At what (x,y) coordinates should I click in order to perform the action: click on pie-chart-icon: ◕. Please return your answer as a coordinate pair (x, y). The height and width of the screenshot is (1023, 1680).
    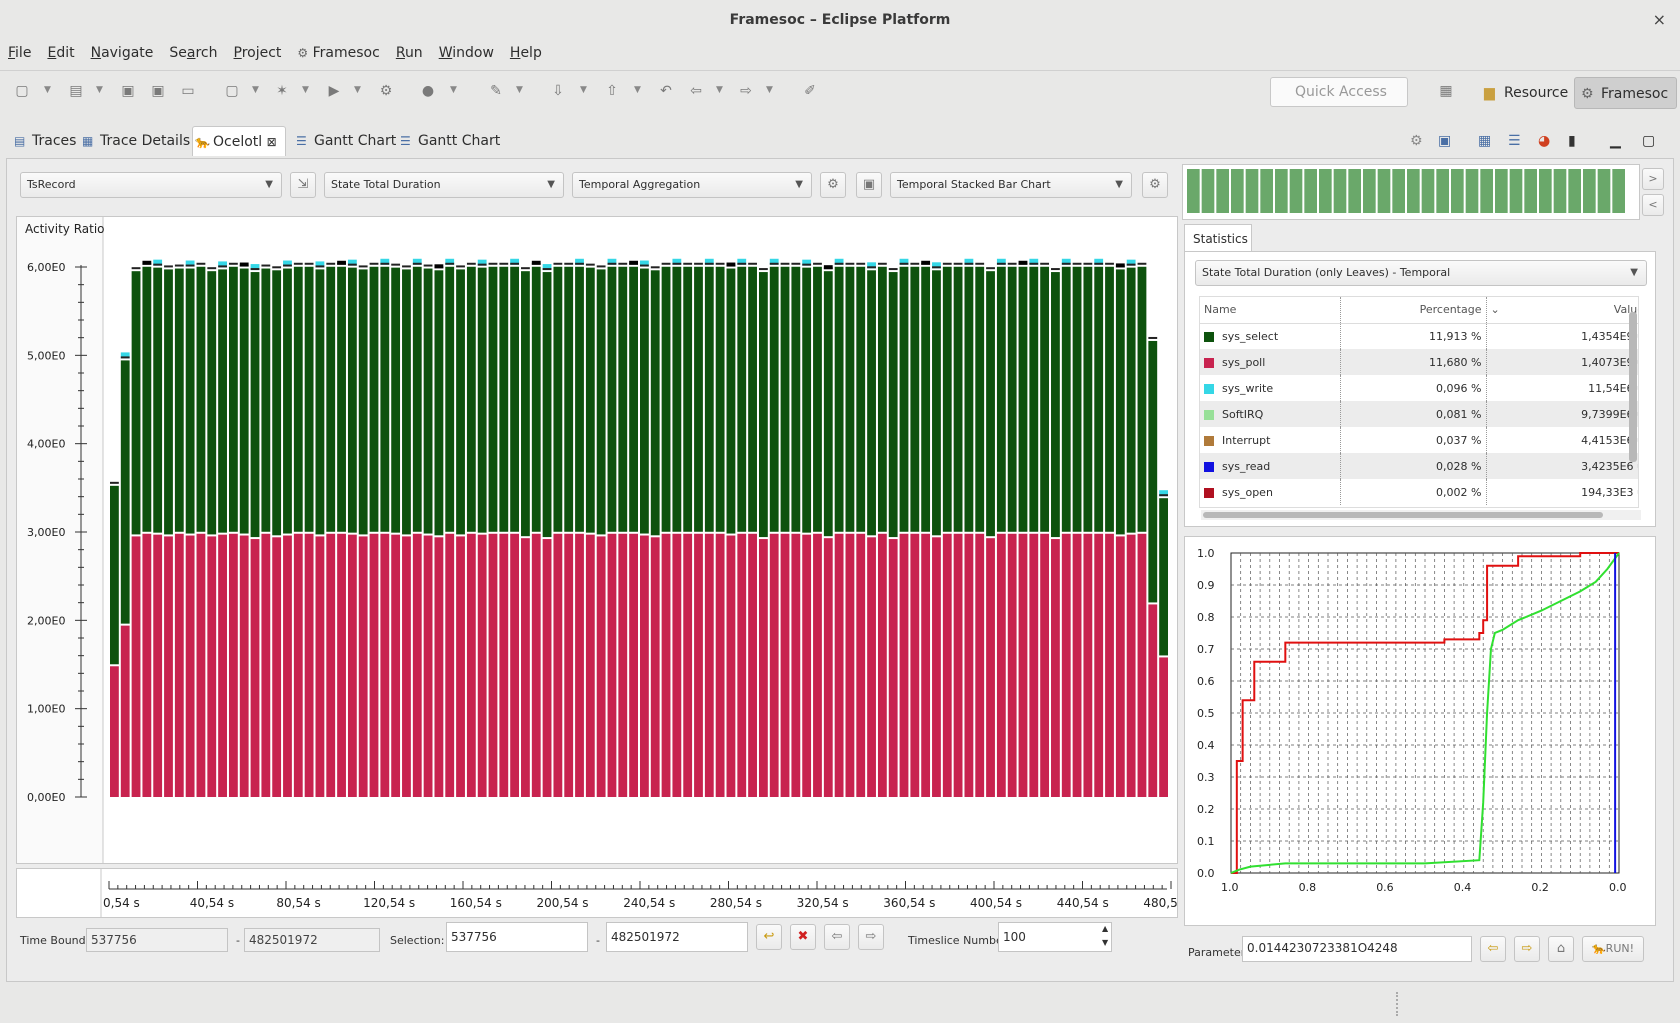
    Looking at the image, I should click on (1548, 141).